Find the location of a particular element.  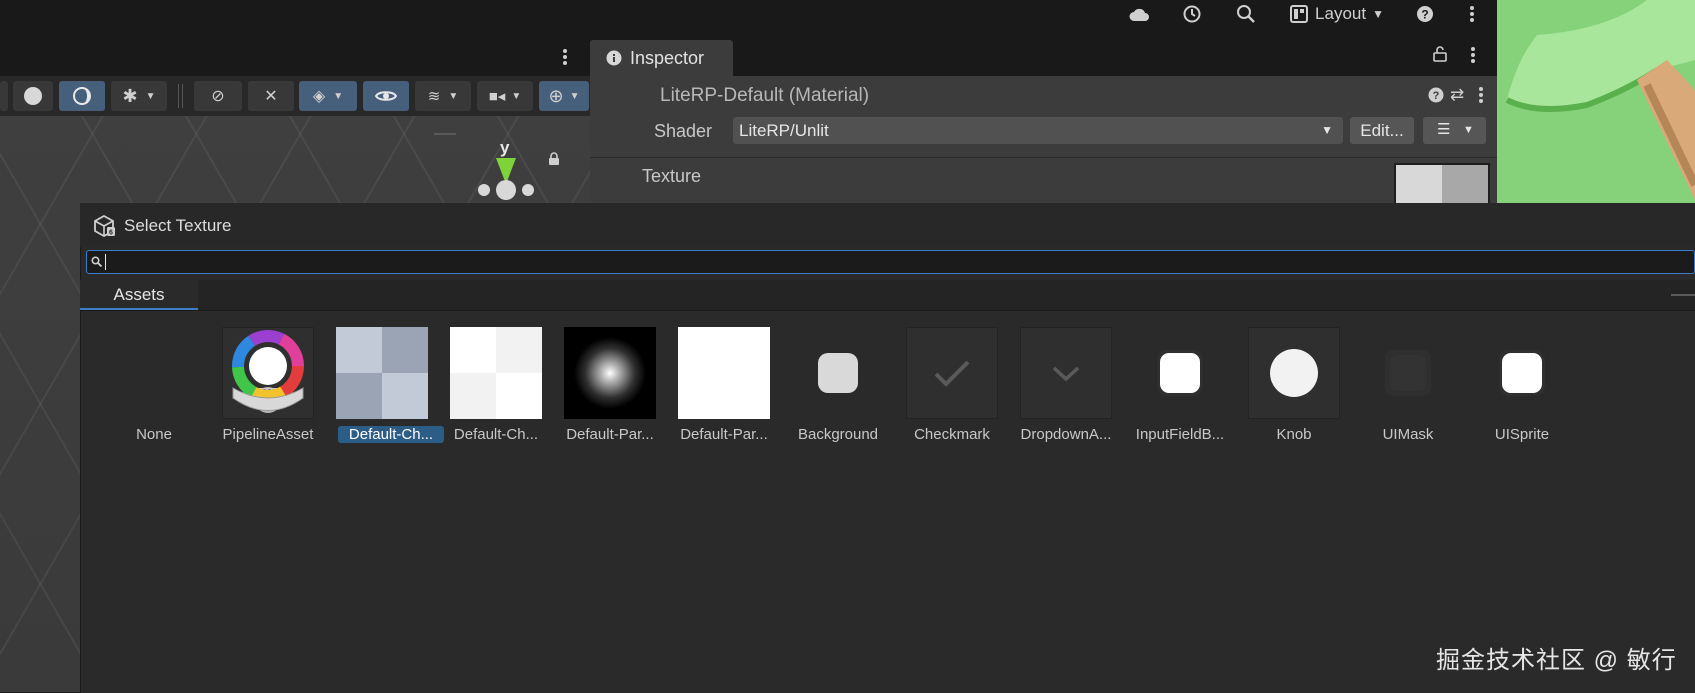

sphere-icon is located at coordinates (33, 96).